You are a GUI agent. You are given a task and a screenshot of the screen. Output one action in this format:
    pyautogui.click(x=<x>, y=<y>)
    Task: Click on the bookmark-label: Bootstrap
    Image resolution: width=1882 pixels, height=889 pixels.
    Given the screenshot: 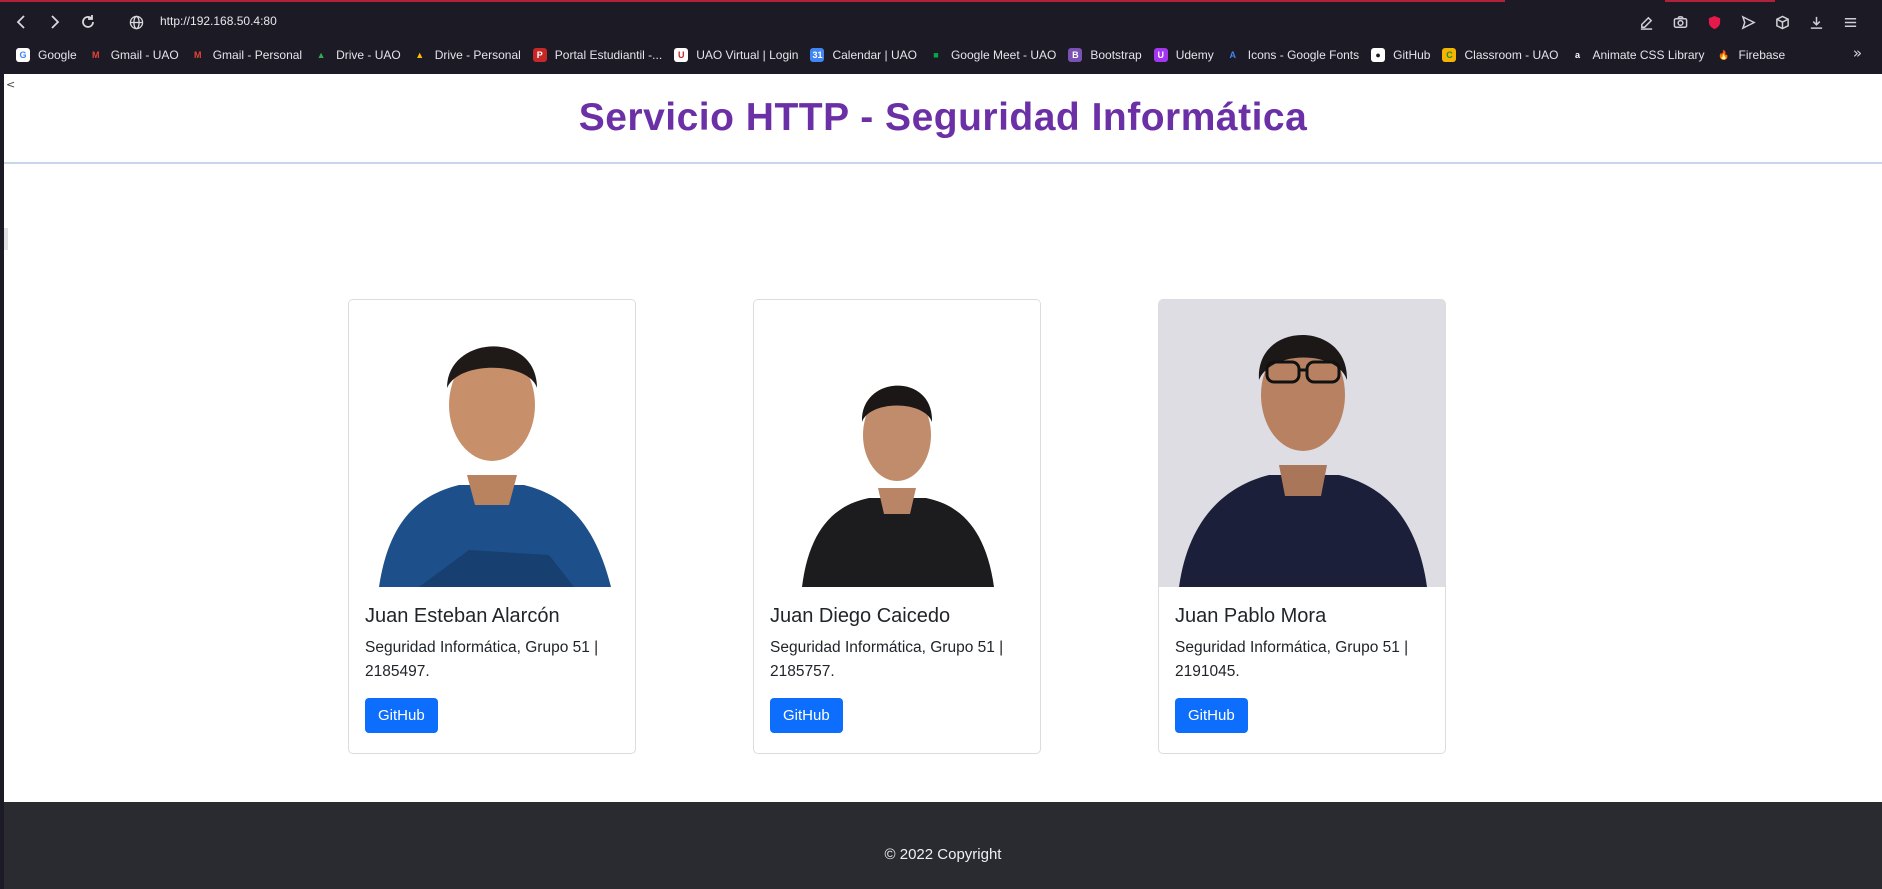 What is the action you would take?
    pyautogui.click(x=1116, y=55)
    